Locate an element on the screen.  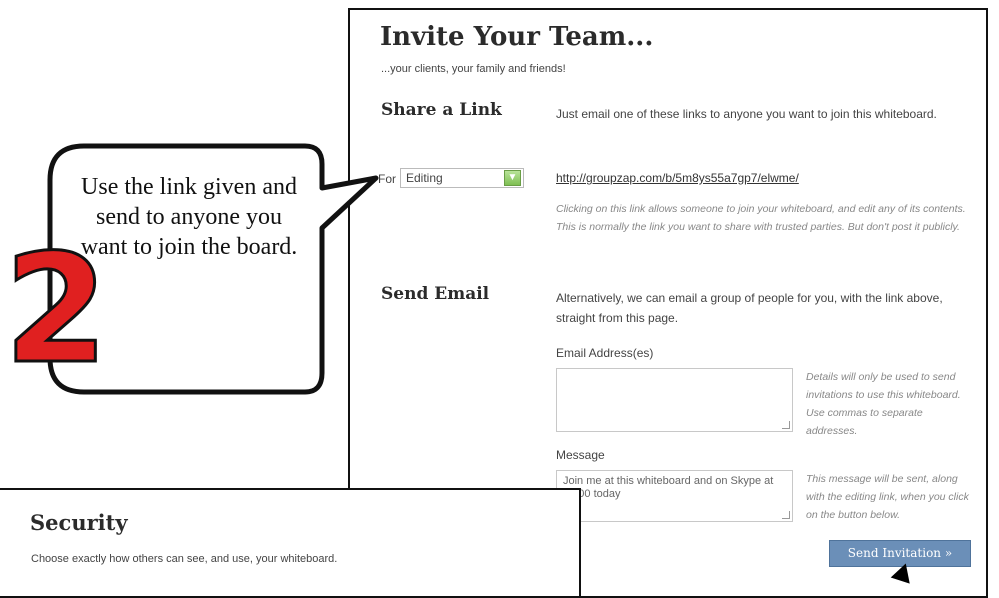
callout-bubble is located at coordinates (213, 269).